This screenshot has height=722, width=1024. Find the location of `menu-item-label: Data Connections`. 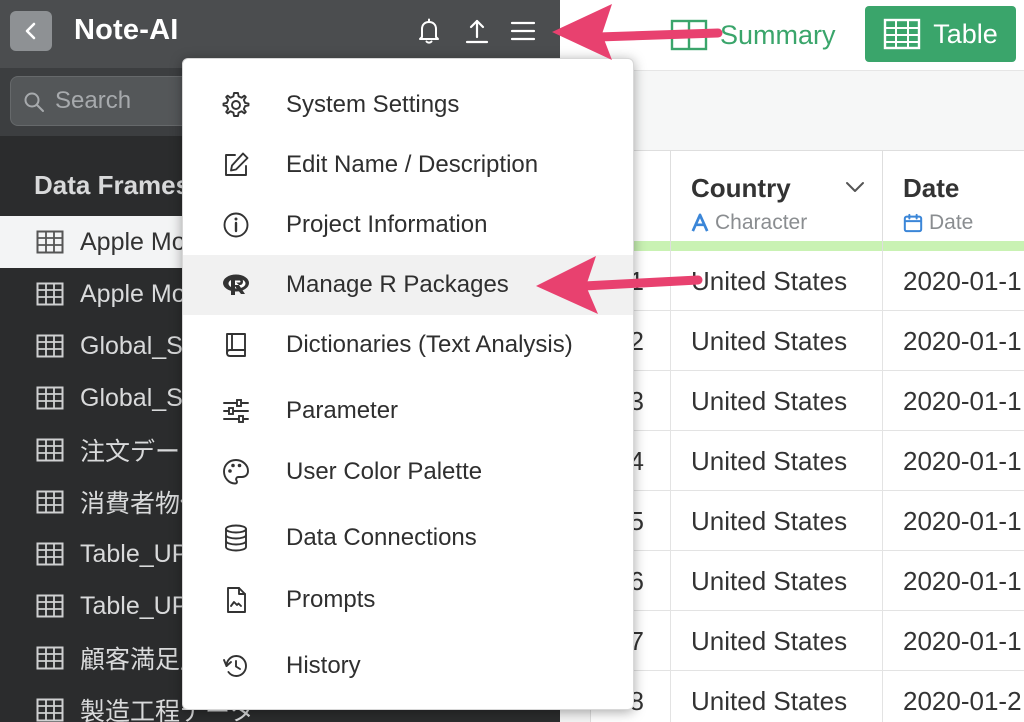

menu-item-label: Data Connections is located at coordinates (381, 537).